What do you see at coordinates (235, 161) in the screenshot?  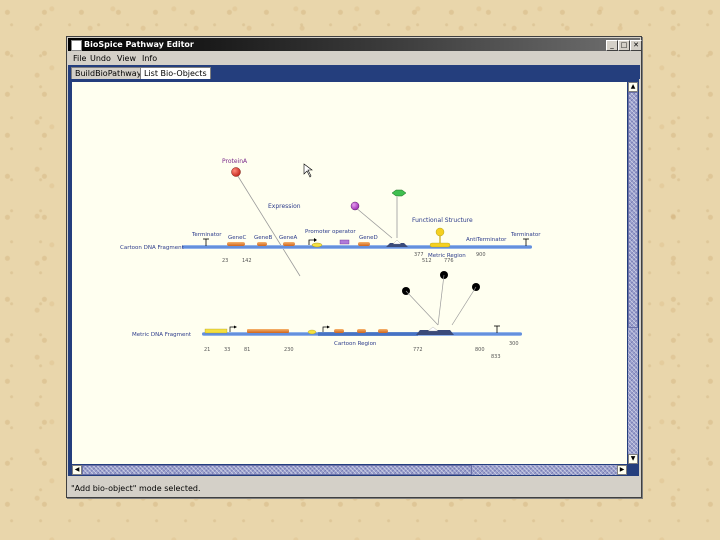 I see `protein-a-label: ProteinA` at bounding box center [235, 161].